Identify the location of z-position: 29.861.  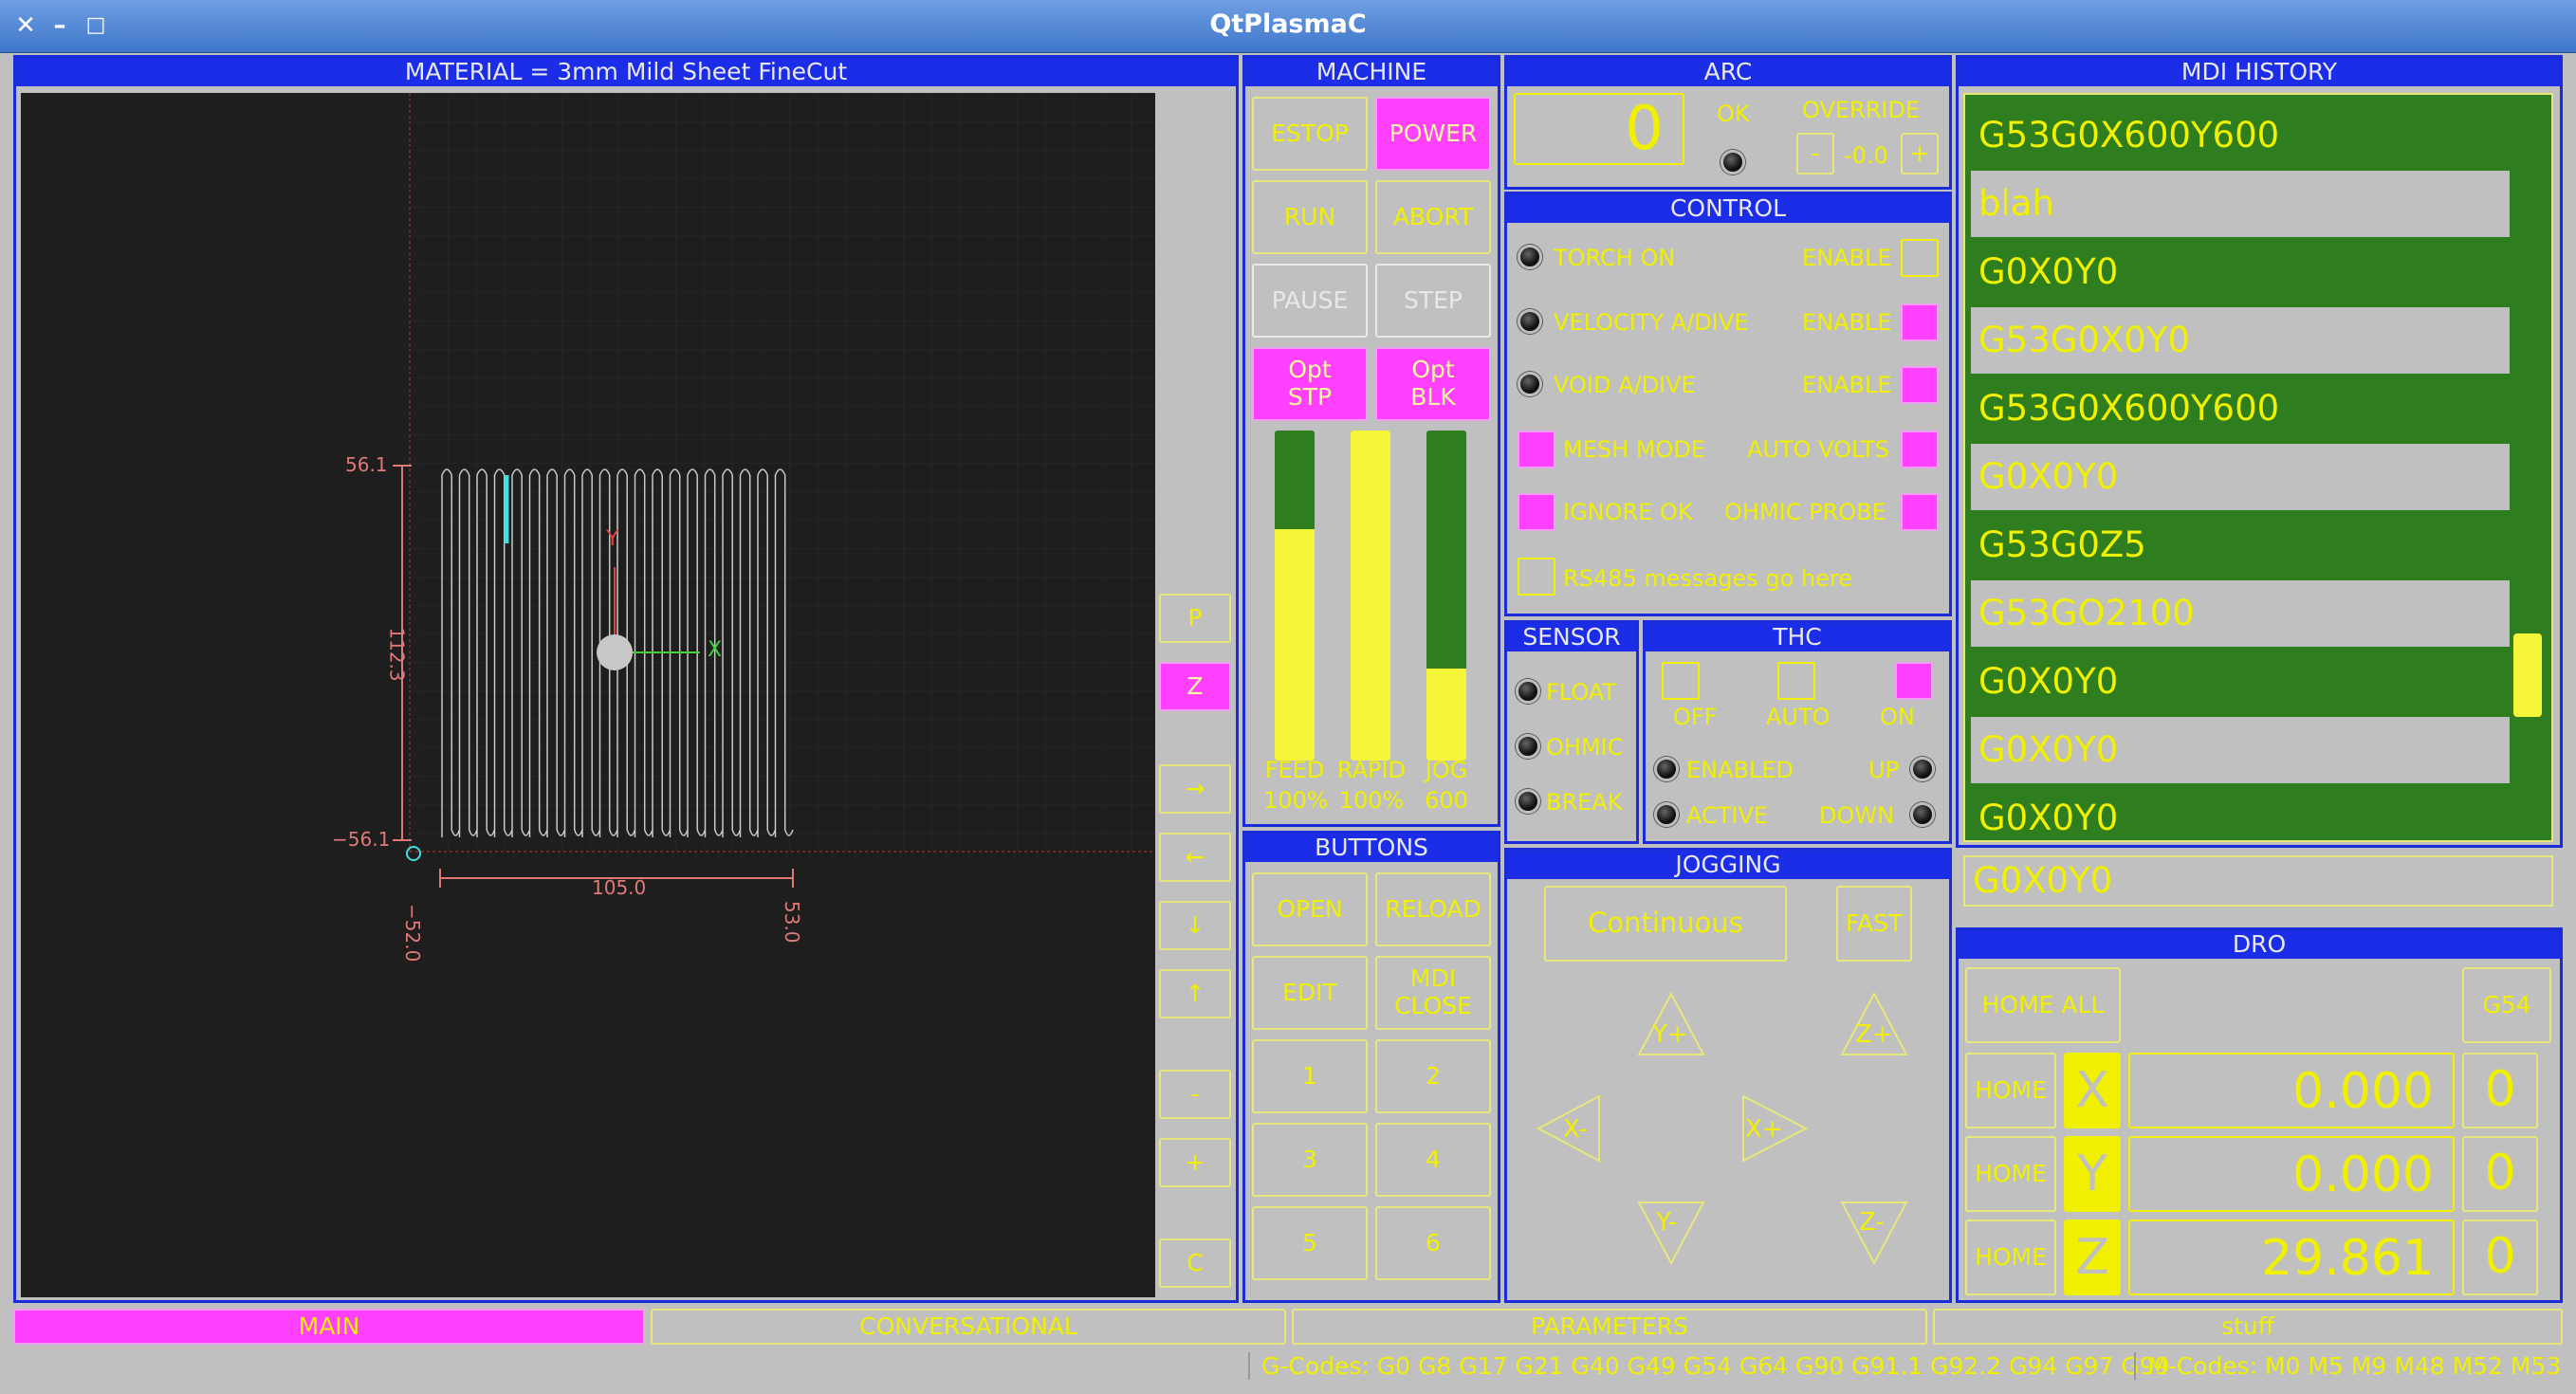
(2291, 1257).